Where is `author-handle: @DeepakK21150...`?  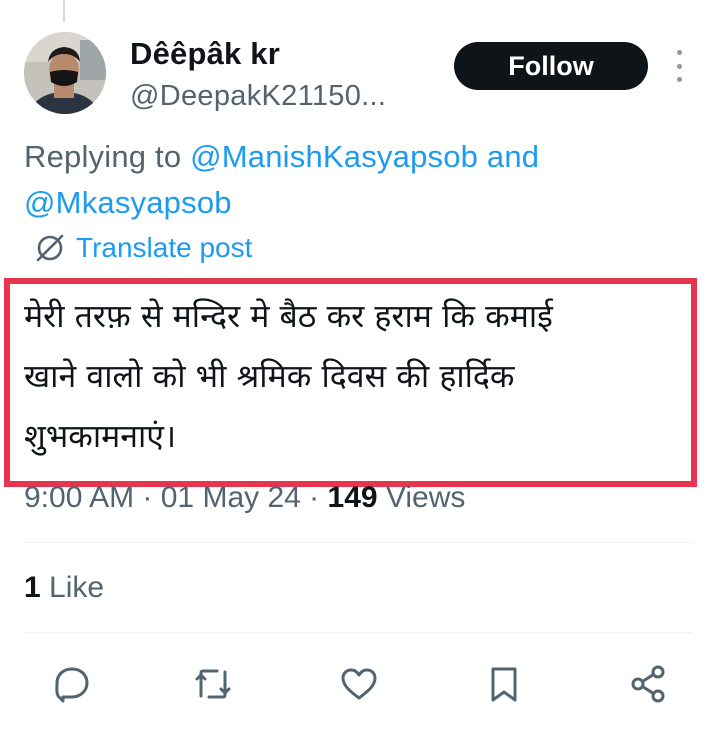
author-handle: @DeepakK21150... is located at coordinates (258, 96).